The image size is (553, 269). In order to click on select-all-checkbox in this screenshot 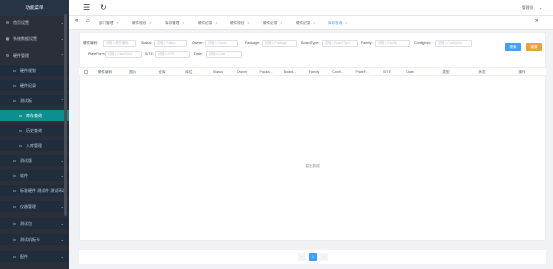, I will do `click(86, 72)`.